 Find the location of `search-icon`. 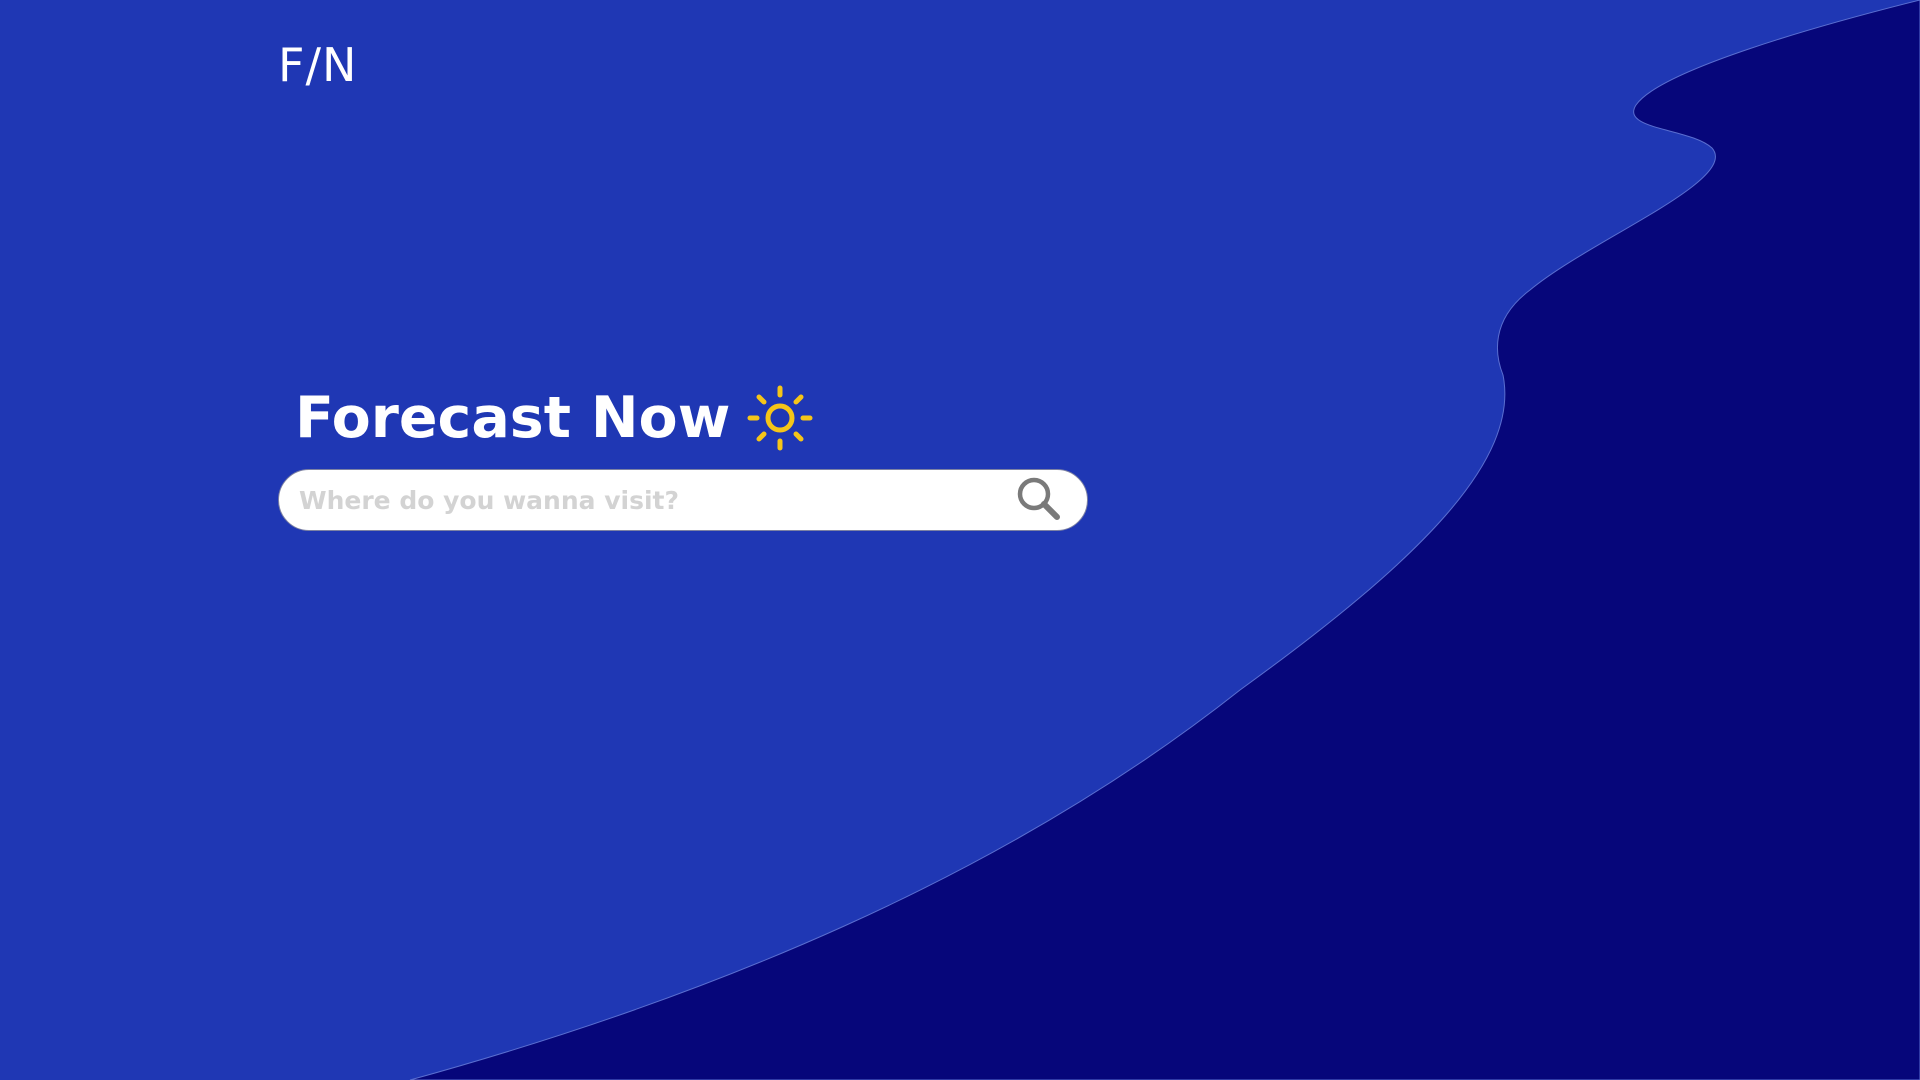

search-icon is located at coordinates (1039, 500).